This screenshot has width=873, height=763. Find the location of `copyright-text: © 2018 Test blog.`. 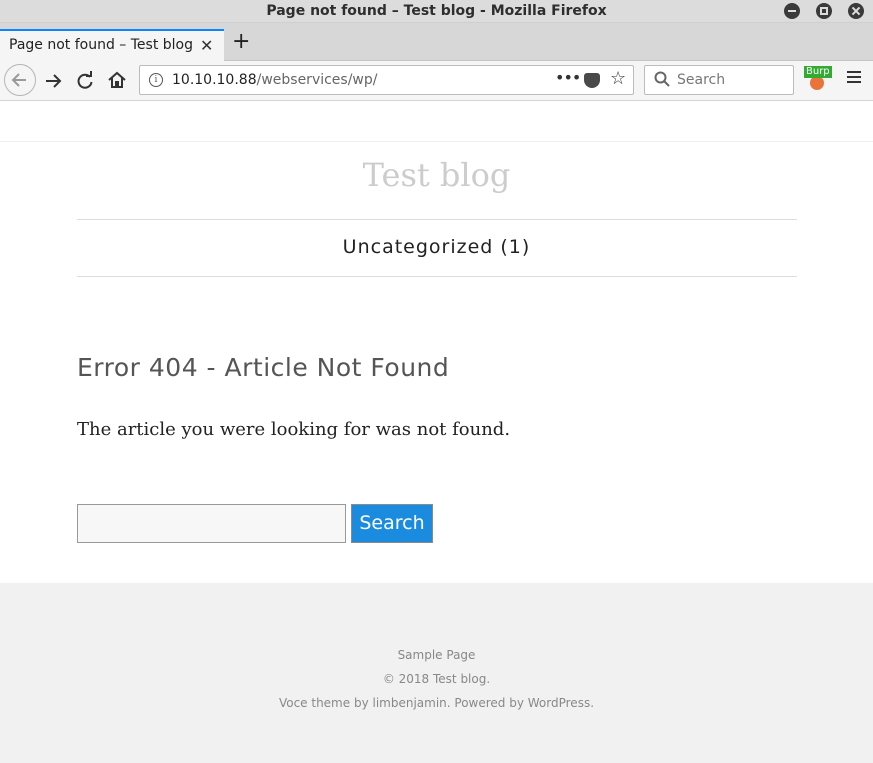

copyright-text: © 2018 Test blog. is located at coordinates (436, 679).